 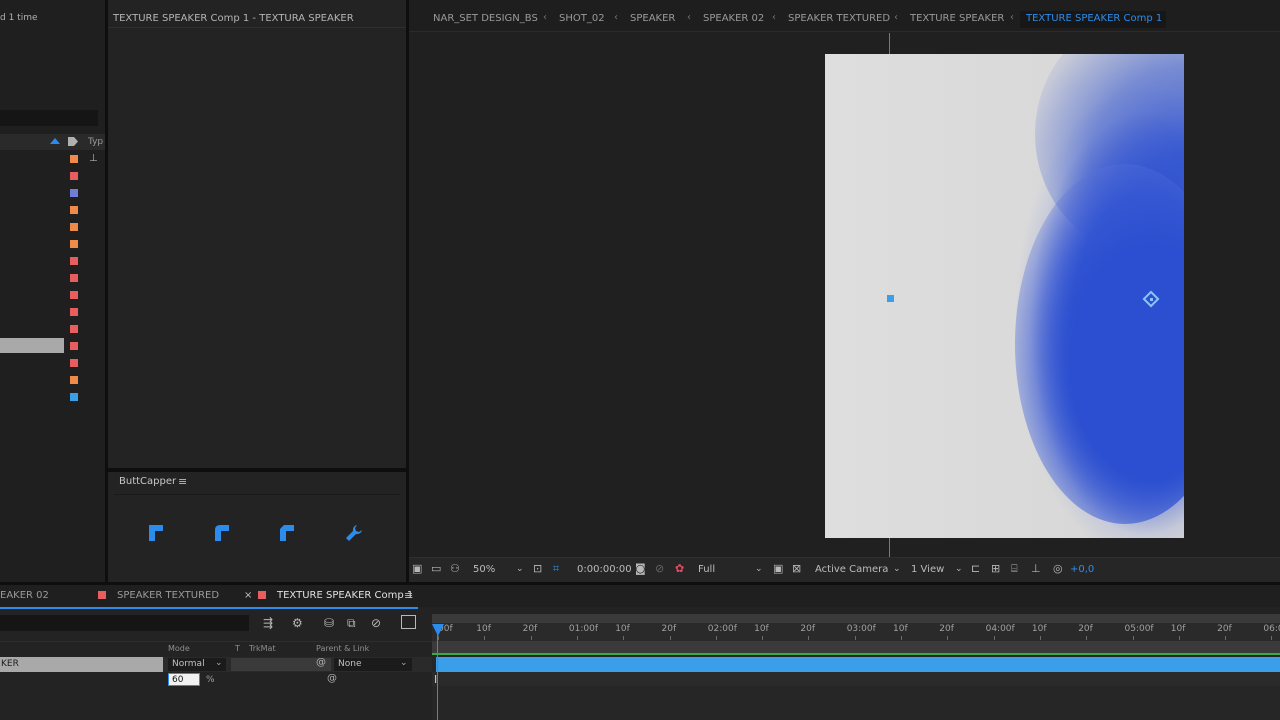 I want to click on timeline-tab: SPEAKER TEXTURED, so click(x=168, y=595).